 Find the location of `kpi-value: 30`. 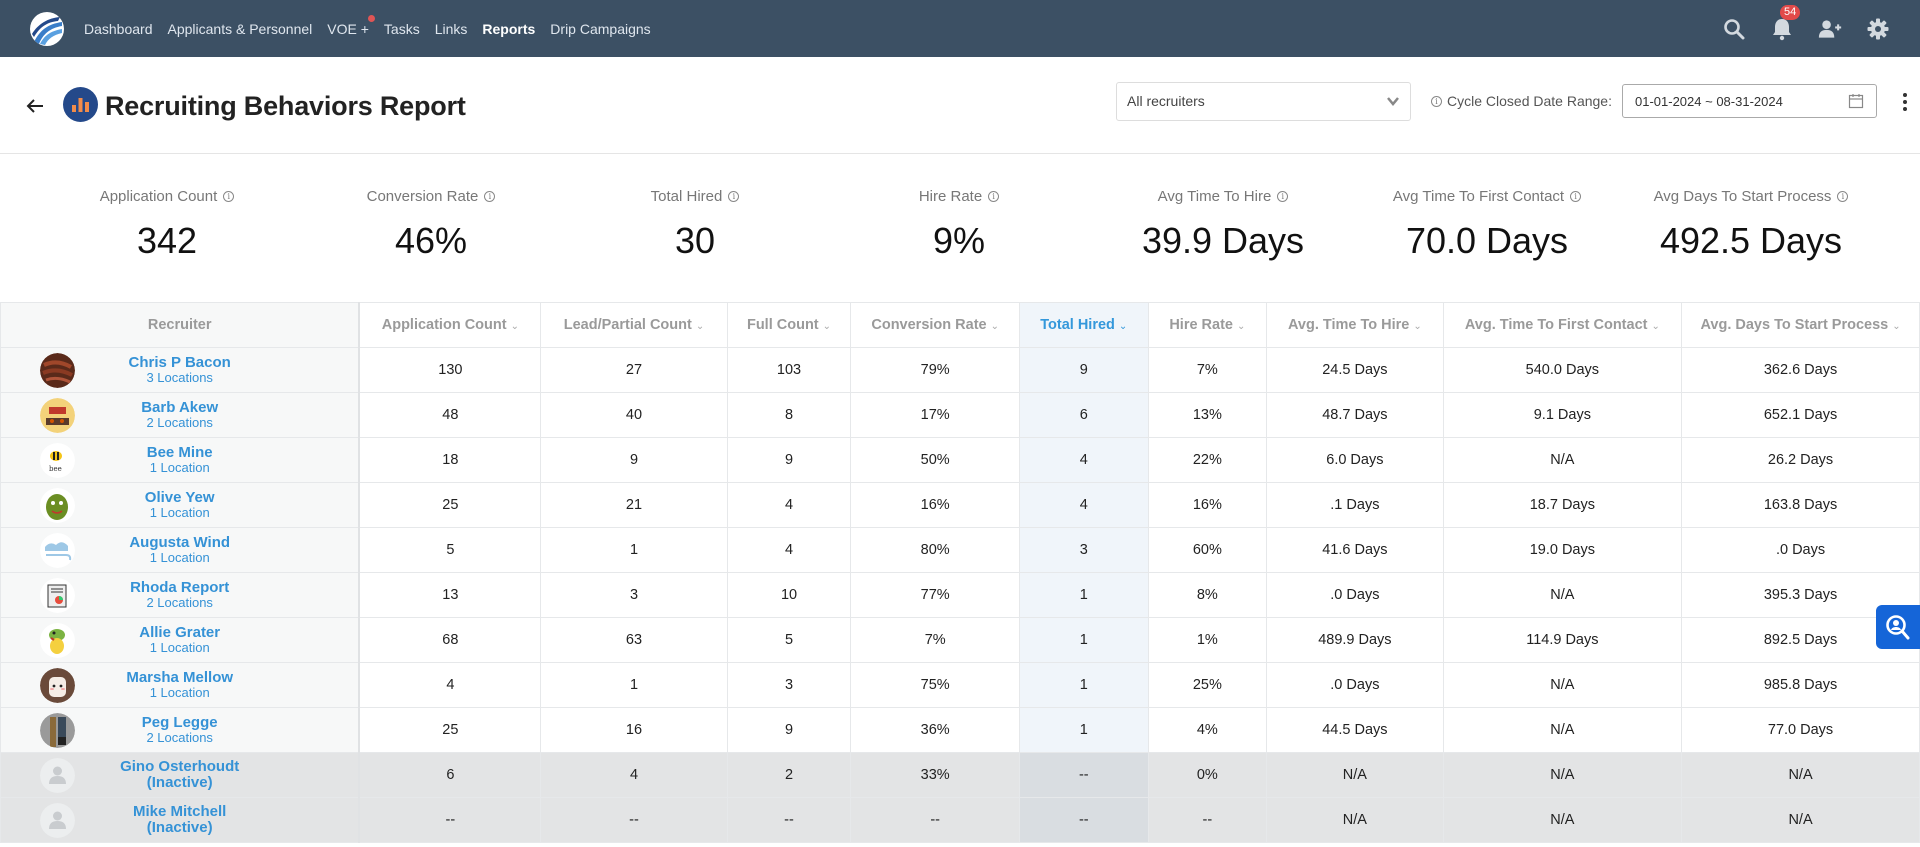

kpi-value: 30 is located at coordinates (695, 240).